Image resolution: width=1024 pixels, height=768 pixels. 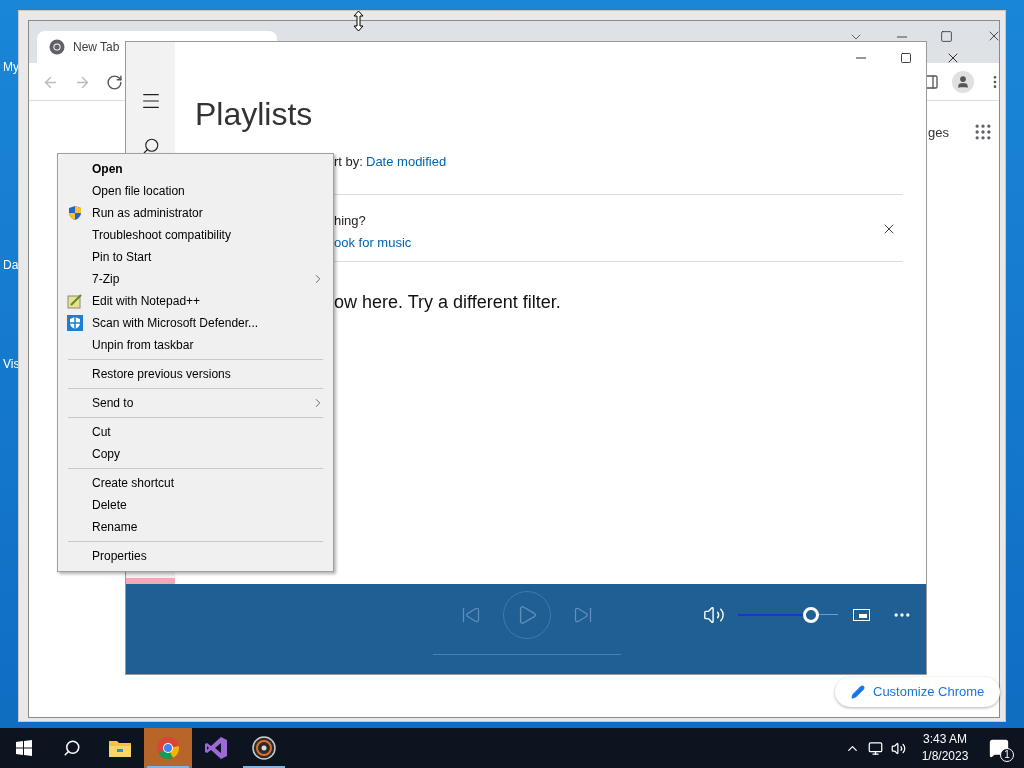 What do you see at coordinates (195, 169) in the screenshot?
I see `menu-item: Open` at bounding box center [195, 169].